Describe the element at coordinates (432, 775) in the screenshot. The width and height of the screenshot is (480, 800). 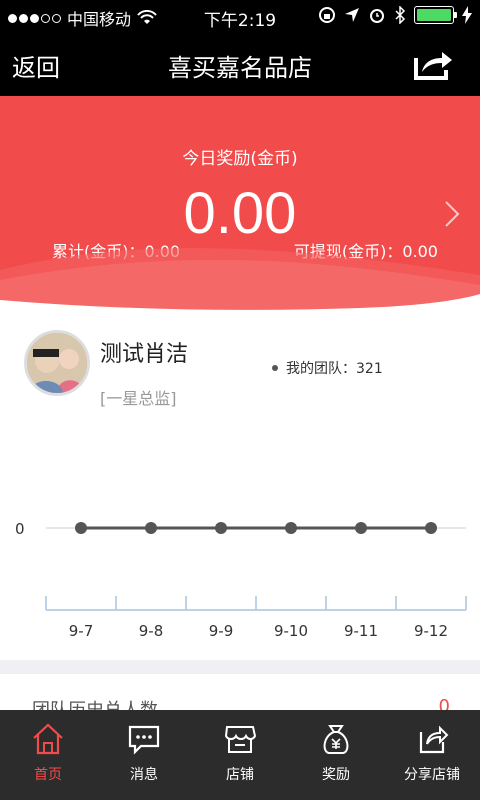
I see `tab-label: 分享店铺` at that location.